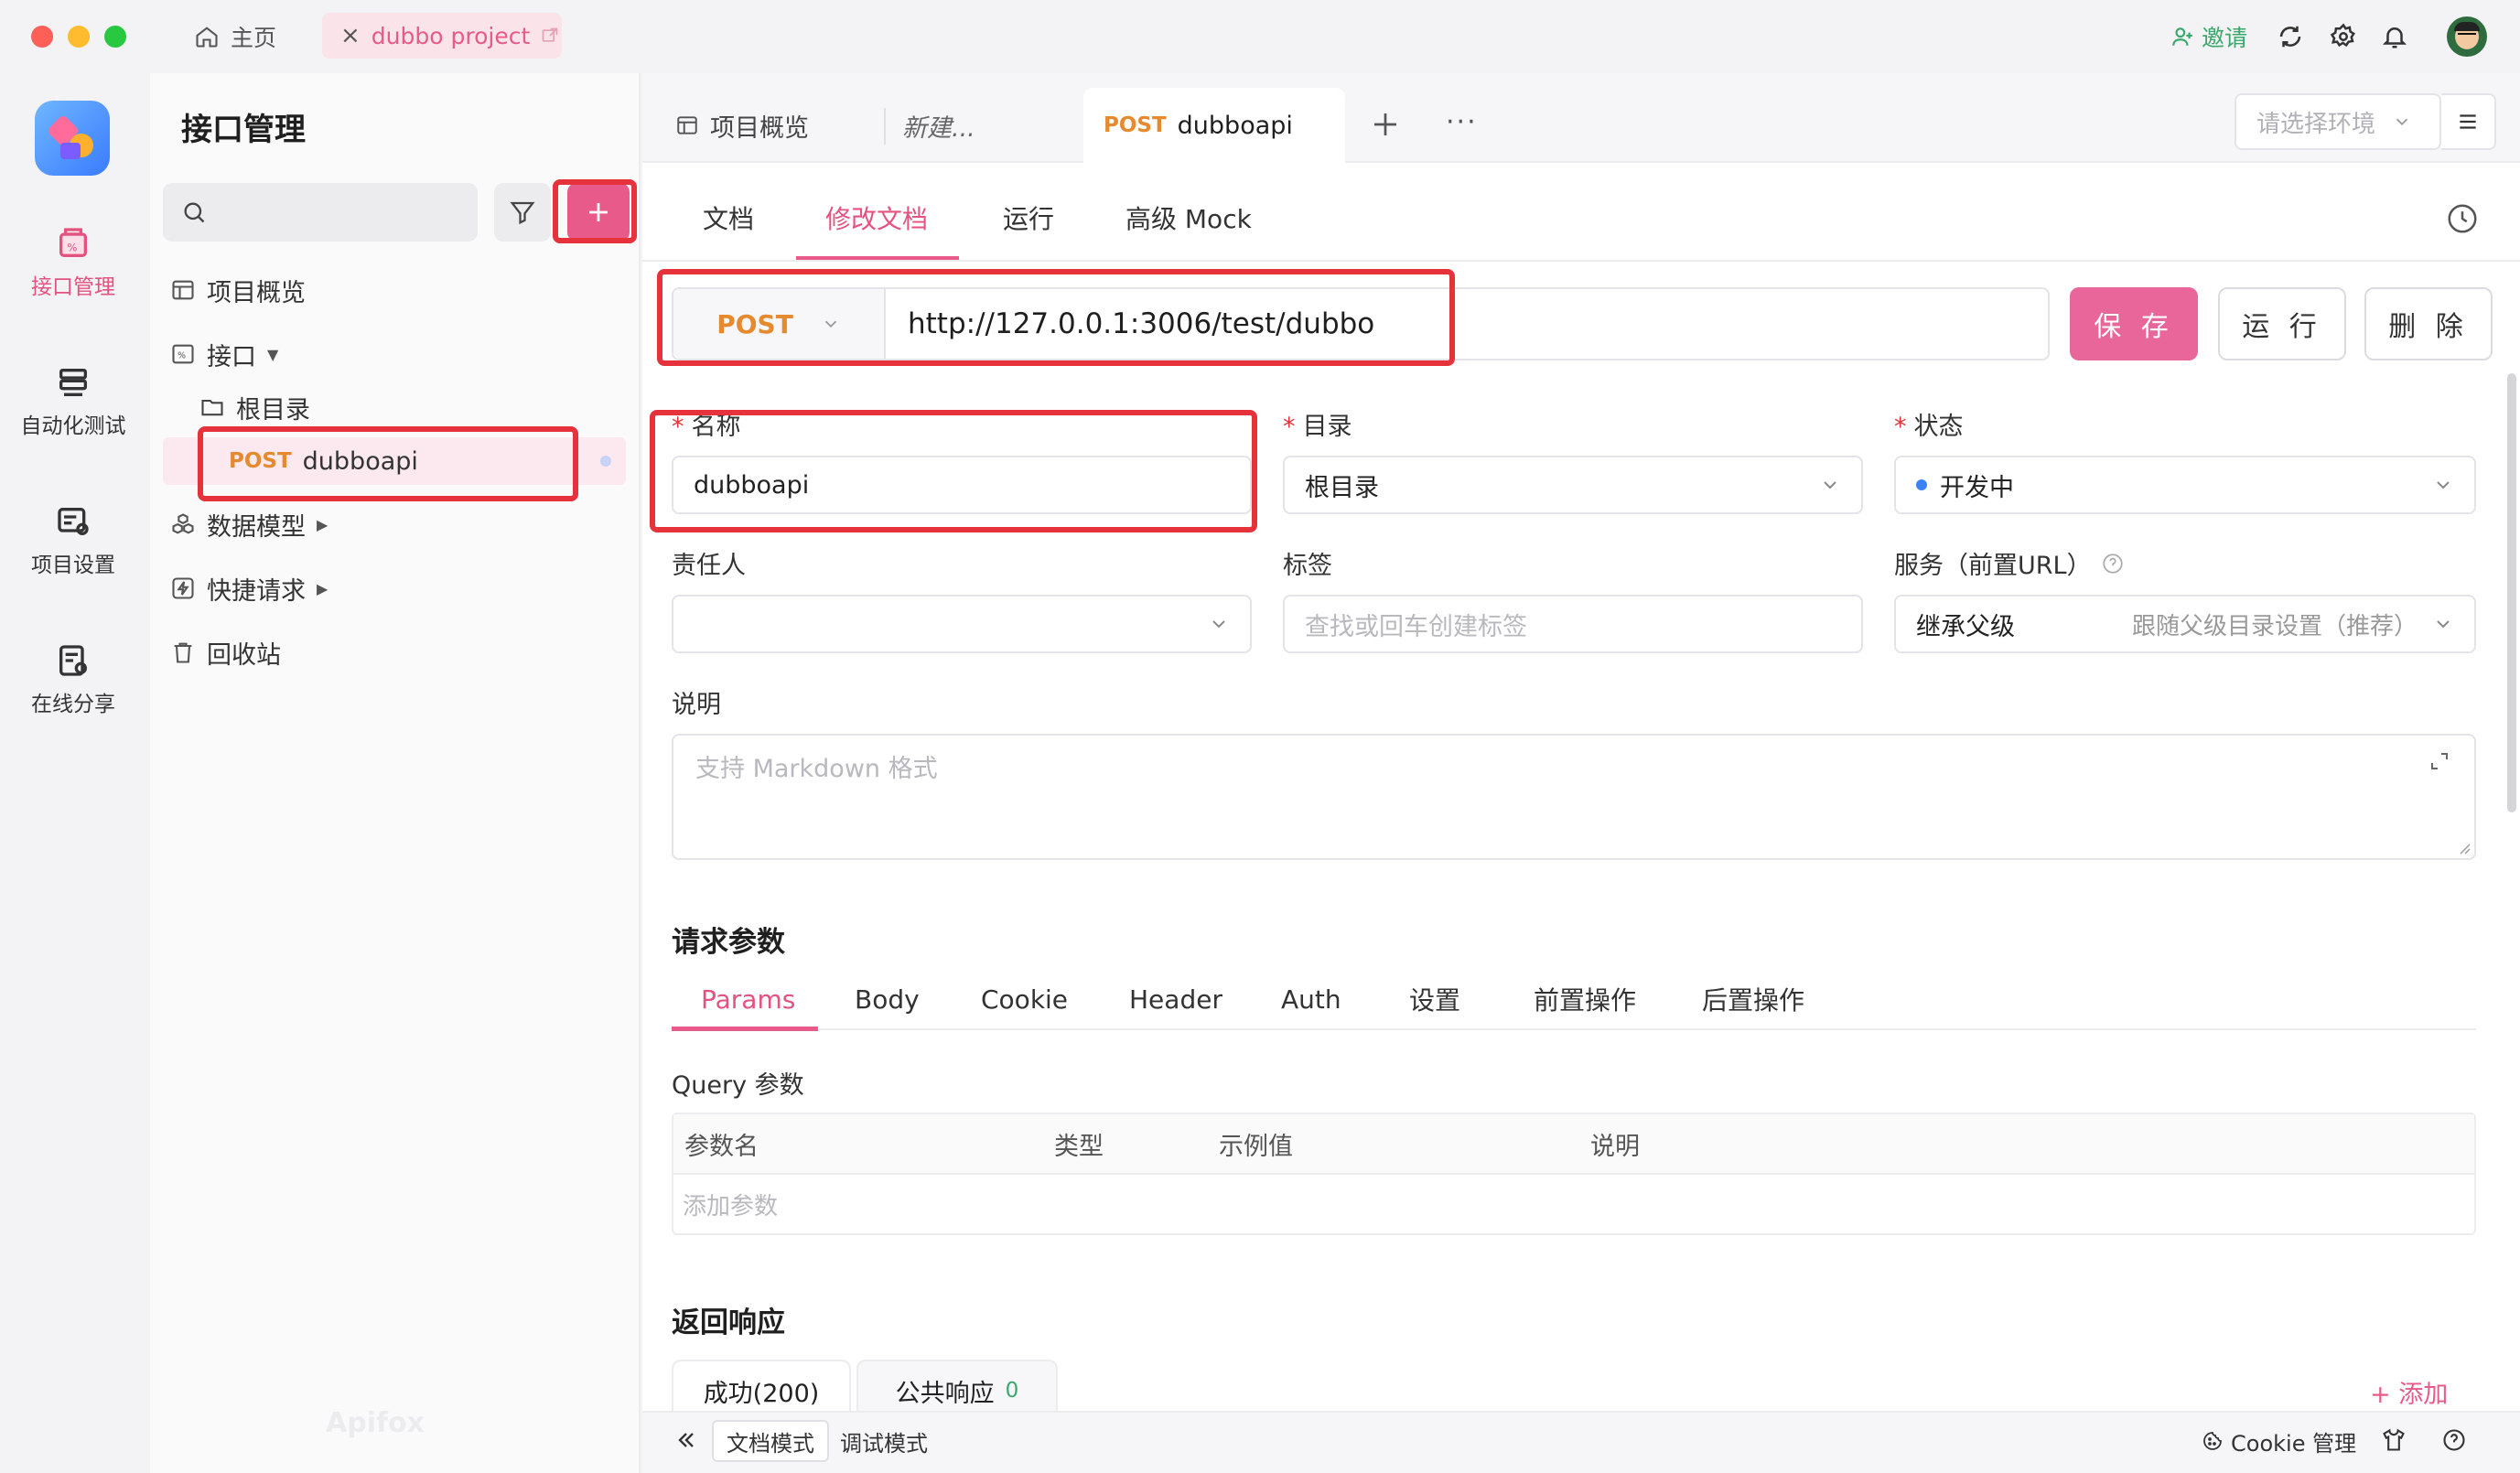 The width and height of the screenshot is (2520, 1473). What do you see at coordinates (2394, 36) in the screenshot?
I see `bell-icon` at bounding box center [2394, 36].